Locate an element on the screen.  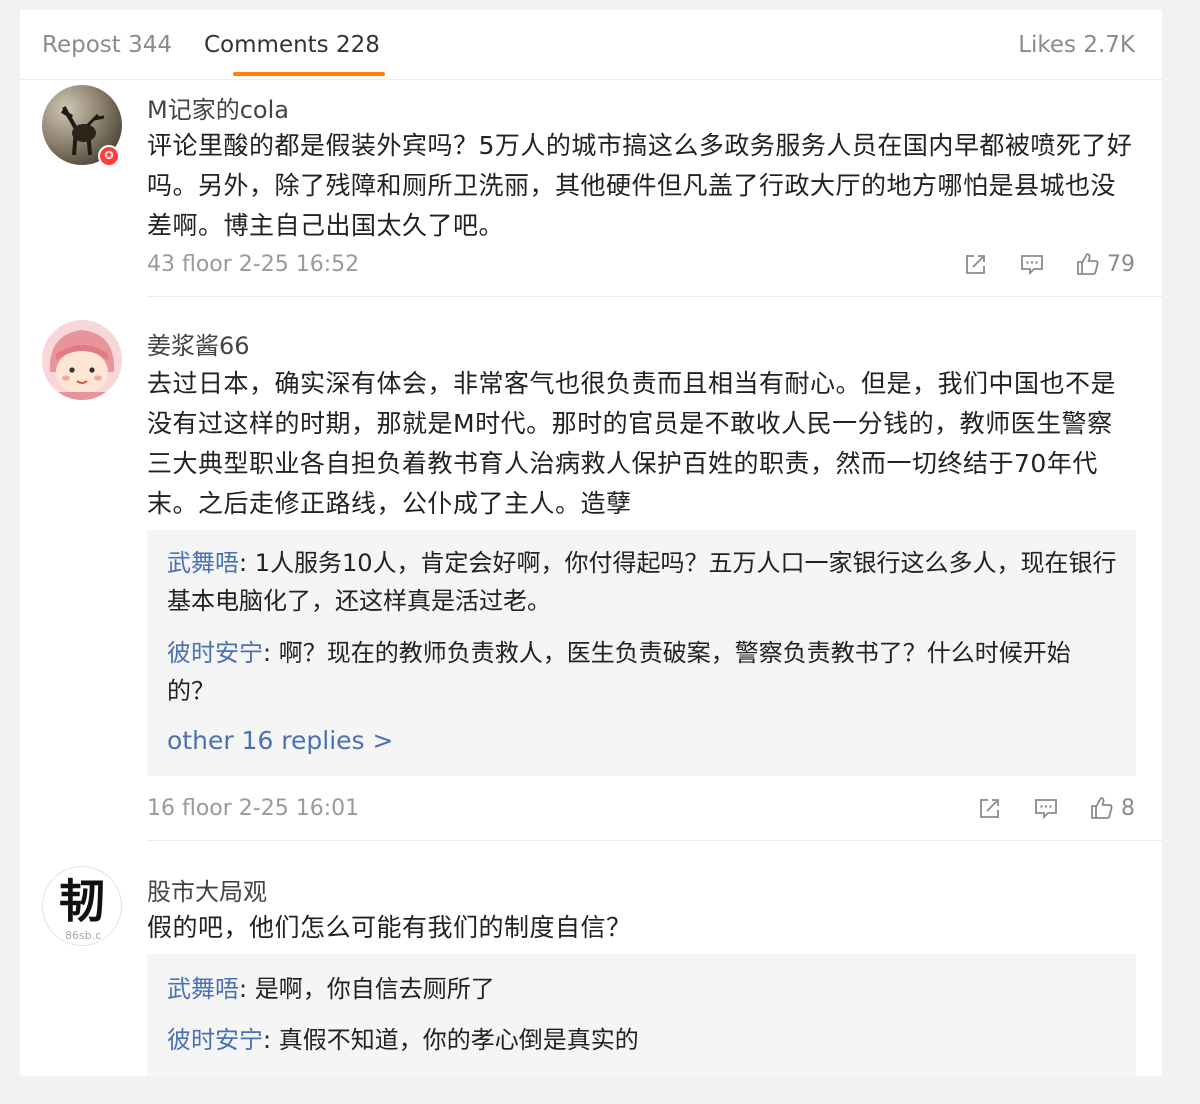
tab-likes: Likes 2.7K is located at coordinates (1076, 45).